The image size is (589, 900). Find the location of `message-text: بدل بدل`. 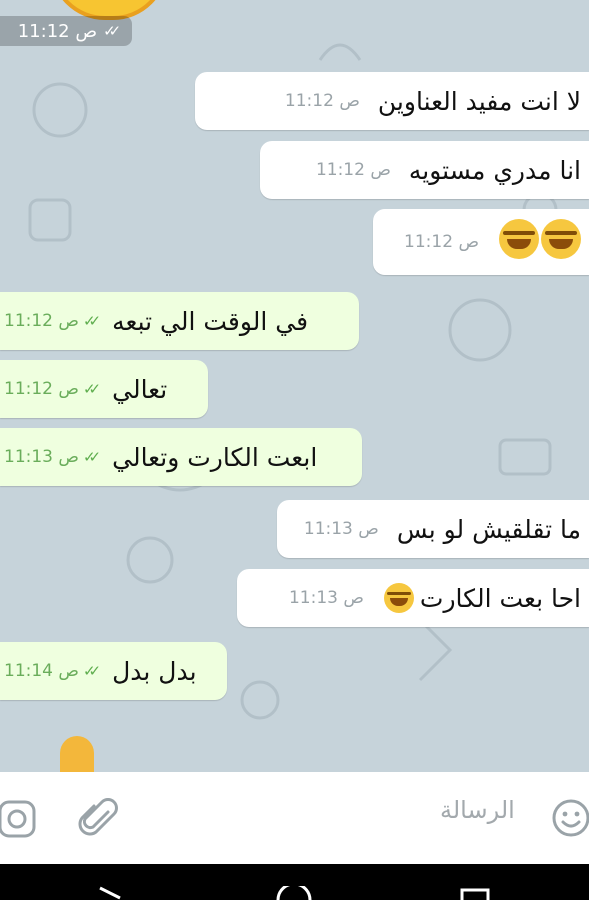

message-text: بدل بدل is located at coordinates (154, 671).